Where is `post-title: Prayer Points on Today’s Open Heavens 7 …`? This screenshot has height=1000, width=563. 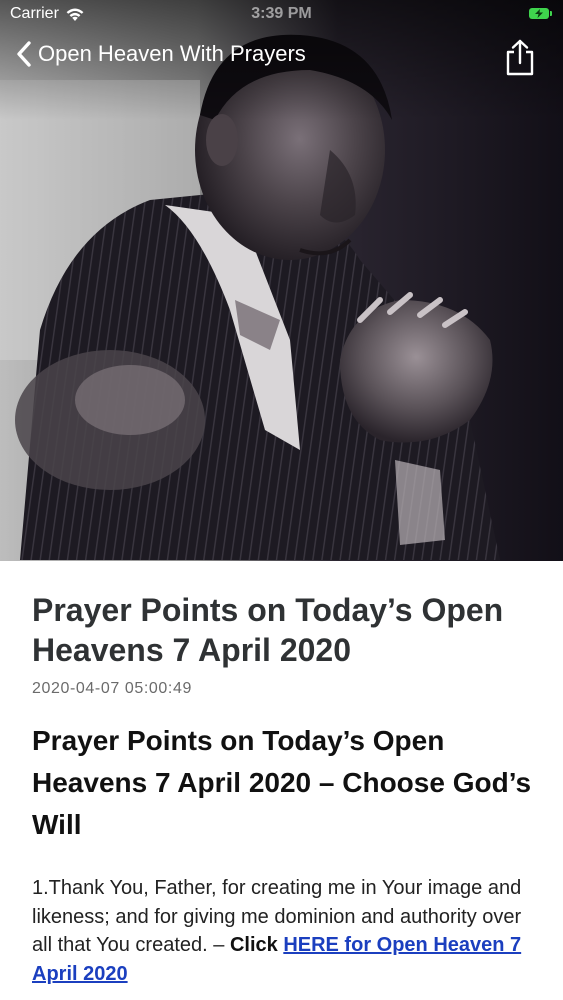
post-title: Prayer Points on Today’s Open Heavens 7 … is located at coordinates (268, 630).